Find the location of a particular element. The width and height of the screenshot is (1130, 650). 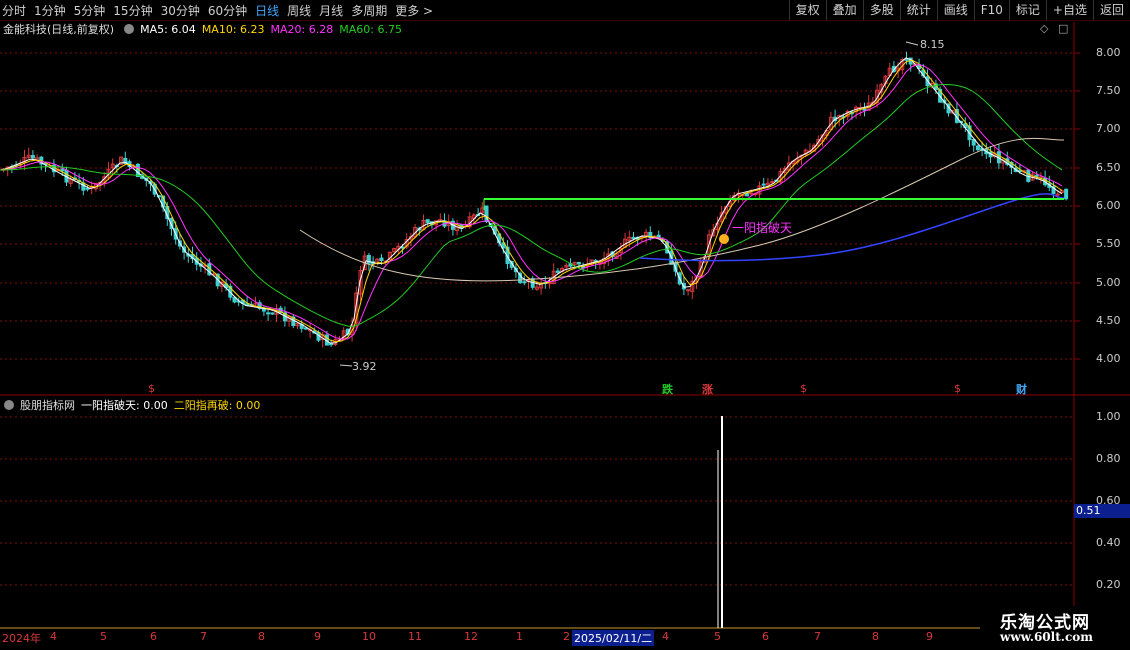

indicator-name: 股朋指标网 is located at coordinates (47, 405).